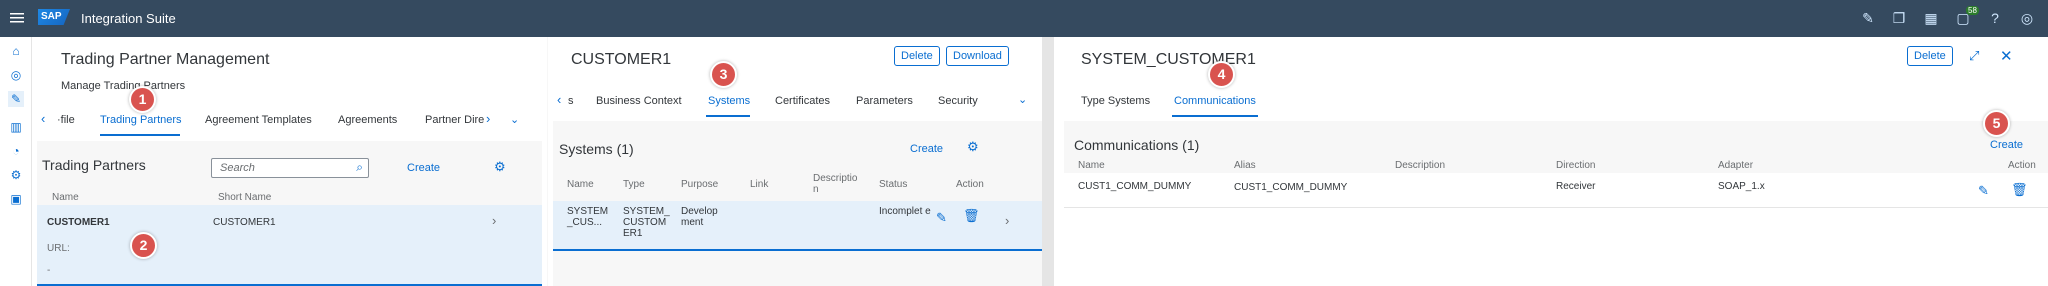 This screenshot has height=286, width=2048. What do you see at coordinates (646, 222) in the screenshot?
I see `row-type: SYSTEM_ CUSTOM ER1` at bounding box center [646, 222].